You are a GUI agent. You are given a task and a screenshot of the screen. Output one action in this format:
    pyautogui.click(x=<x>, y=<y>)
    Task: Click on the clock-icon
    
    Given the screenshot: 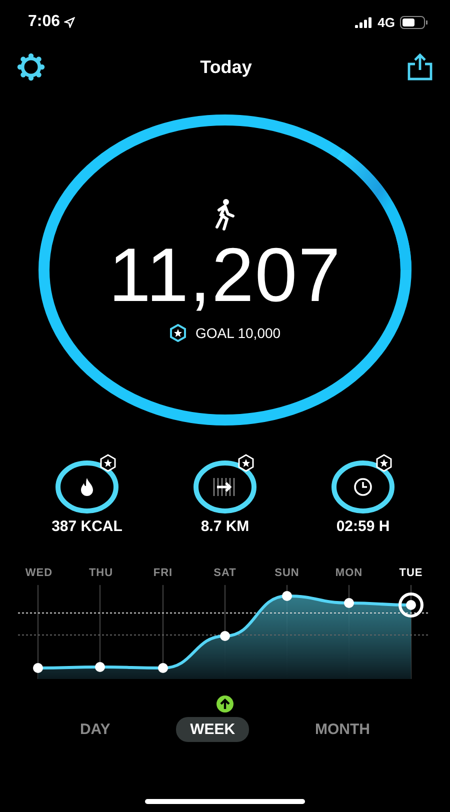 What is the action you would take?
    pyautogui.click(x=363, y=487)
    